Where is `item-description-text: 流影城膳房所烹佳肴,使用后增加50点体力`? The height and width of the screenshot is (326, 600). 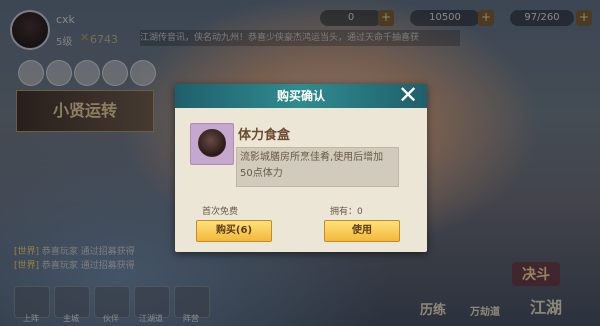
item-description-text: 流影城膳房所烹佳肴,使用后增加50点体力 is located at coordinates (312, 165).